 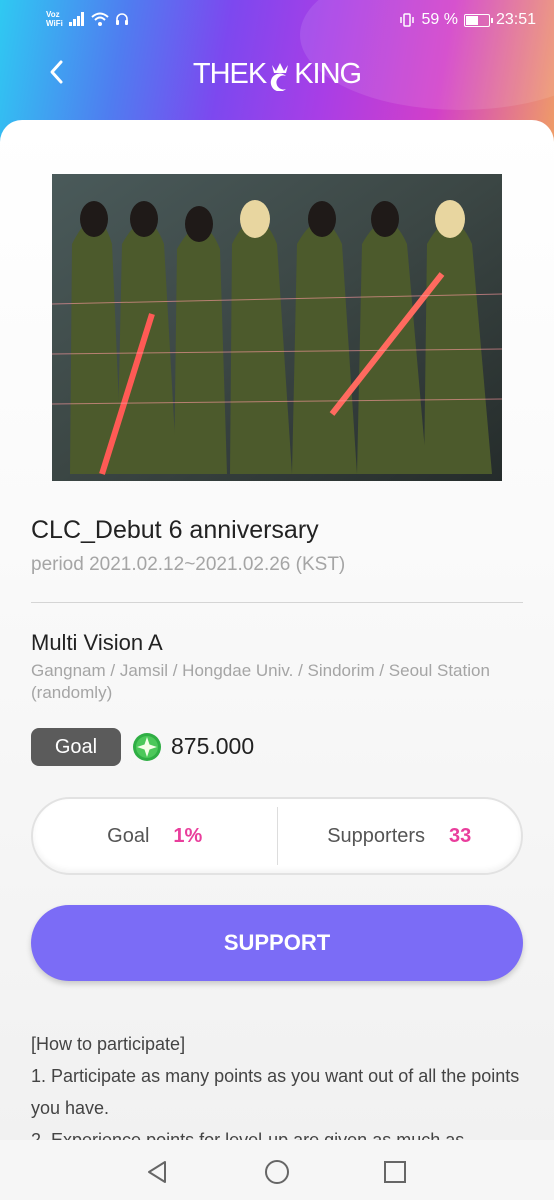 What do you see at coordinates (76, 19) in the screenshot?
I see `signal-icon` at bounding box center [76, 19].